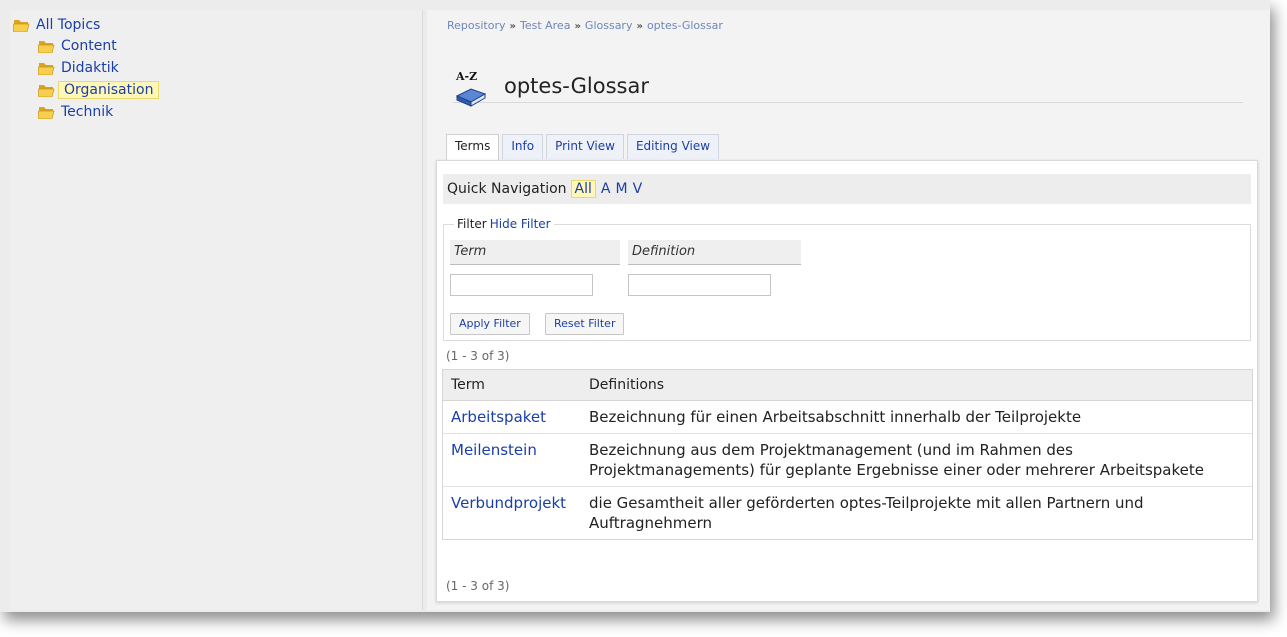 The width and height of the screenshot is (1287, 637). Describe the element at coordinates (471, 89) in the screenshot. I see `glossary-book-icon: A-Z` at that location.